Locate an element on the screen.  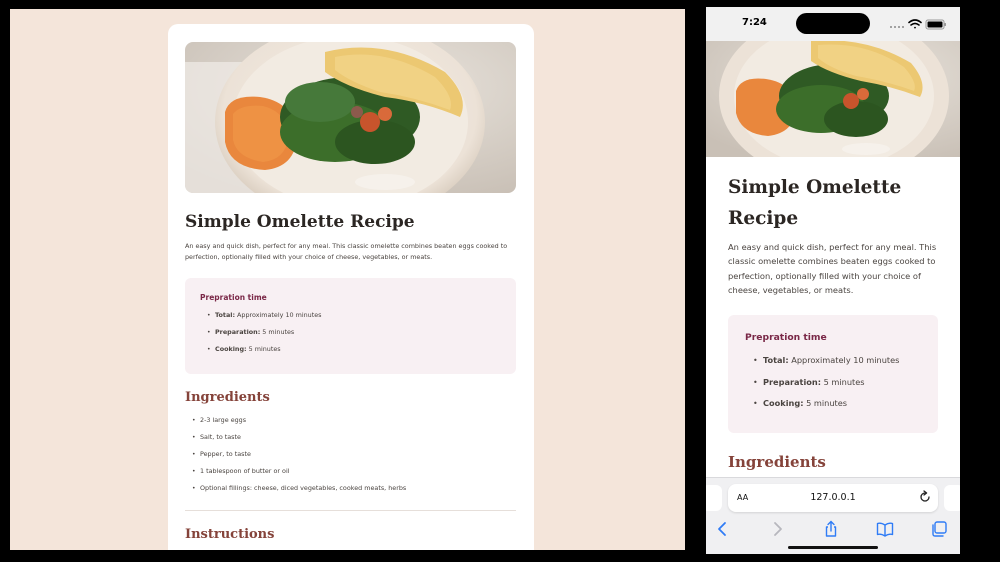
list-item: Salt, to taste is located at coordinates (299, 441).